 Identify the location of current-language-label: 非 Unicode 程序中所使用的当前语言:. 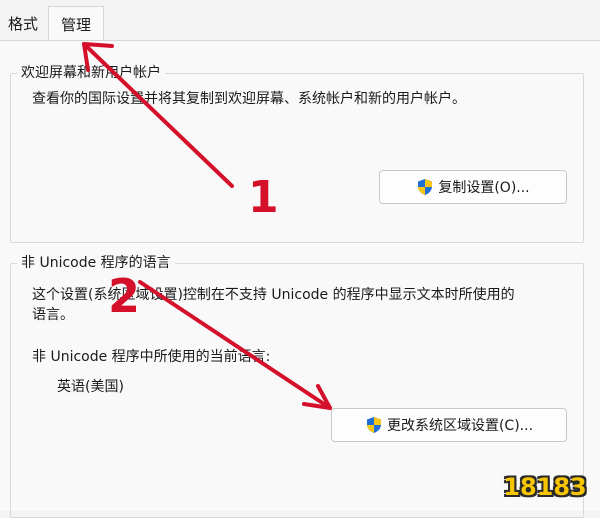
(151, 357).